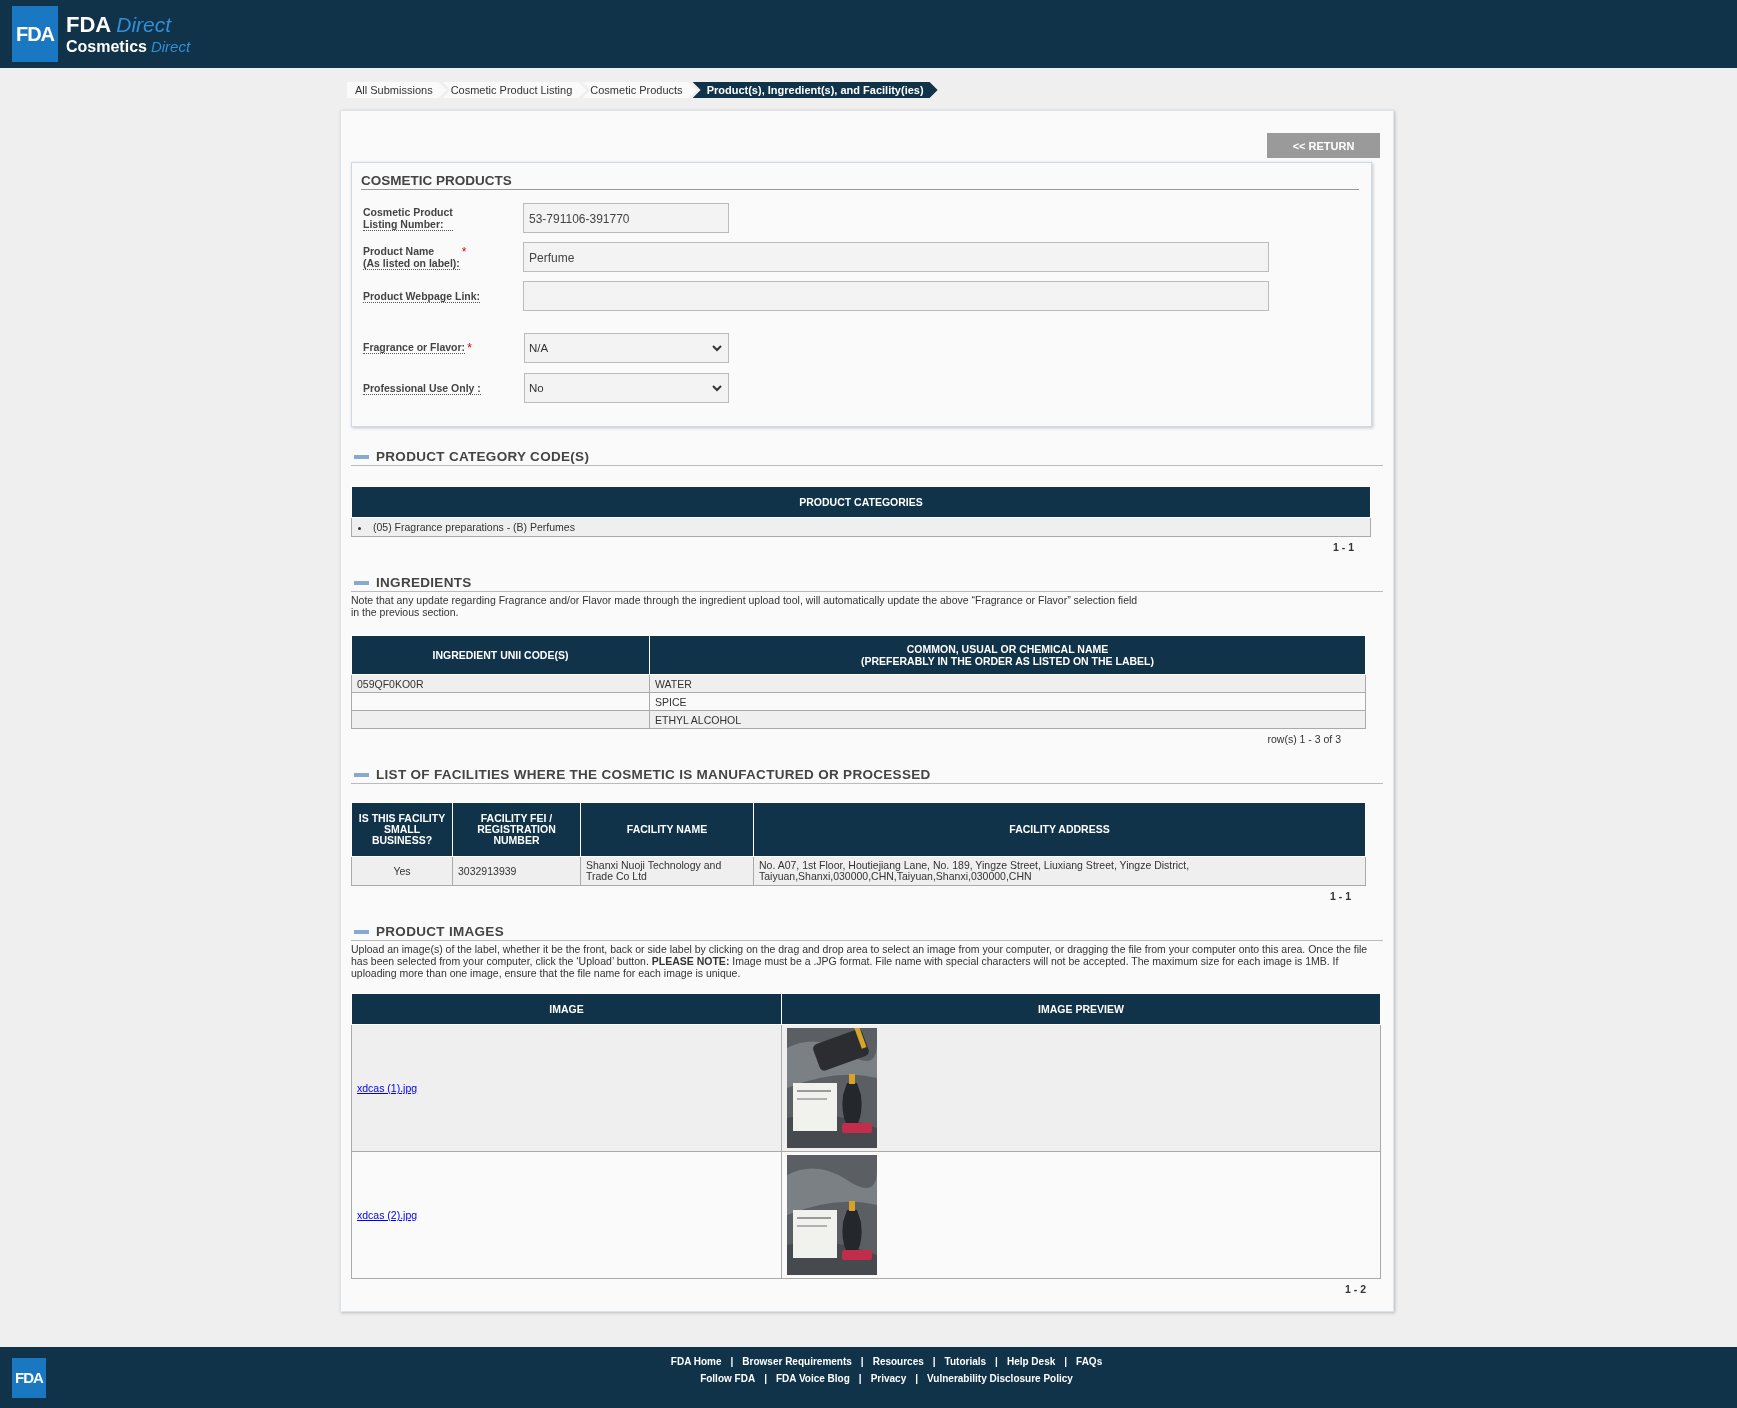  Describe the element at coordinates (797, 1361) in the screenshot. I see `footer-link: Browser Requirements` at that location.